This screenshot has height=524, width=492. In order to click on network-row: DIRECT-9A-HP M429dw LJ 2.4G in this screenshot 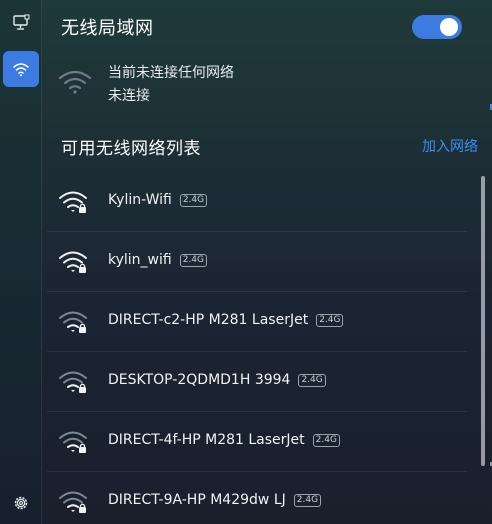, I will do `click(257, 498)`.